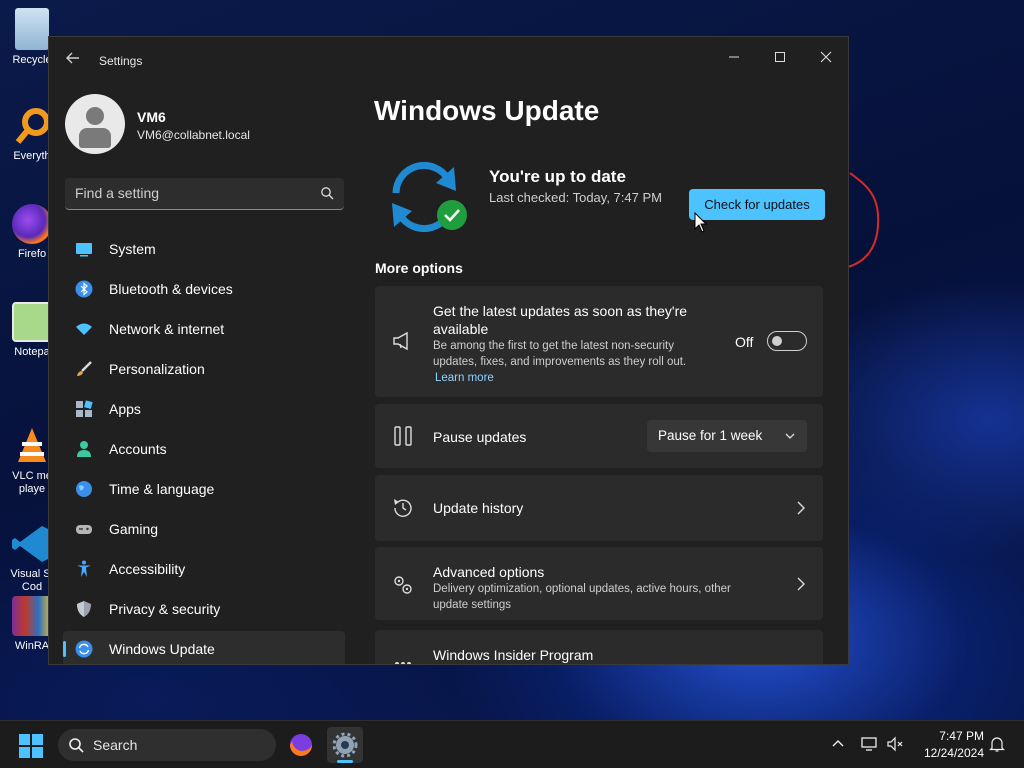 The image size is (1024, 768). What do you see at coordinates (952, 736) in the screenshot?
I see `taskbar-clock-time: 7:47 PM` at bounding box center [952, 736].